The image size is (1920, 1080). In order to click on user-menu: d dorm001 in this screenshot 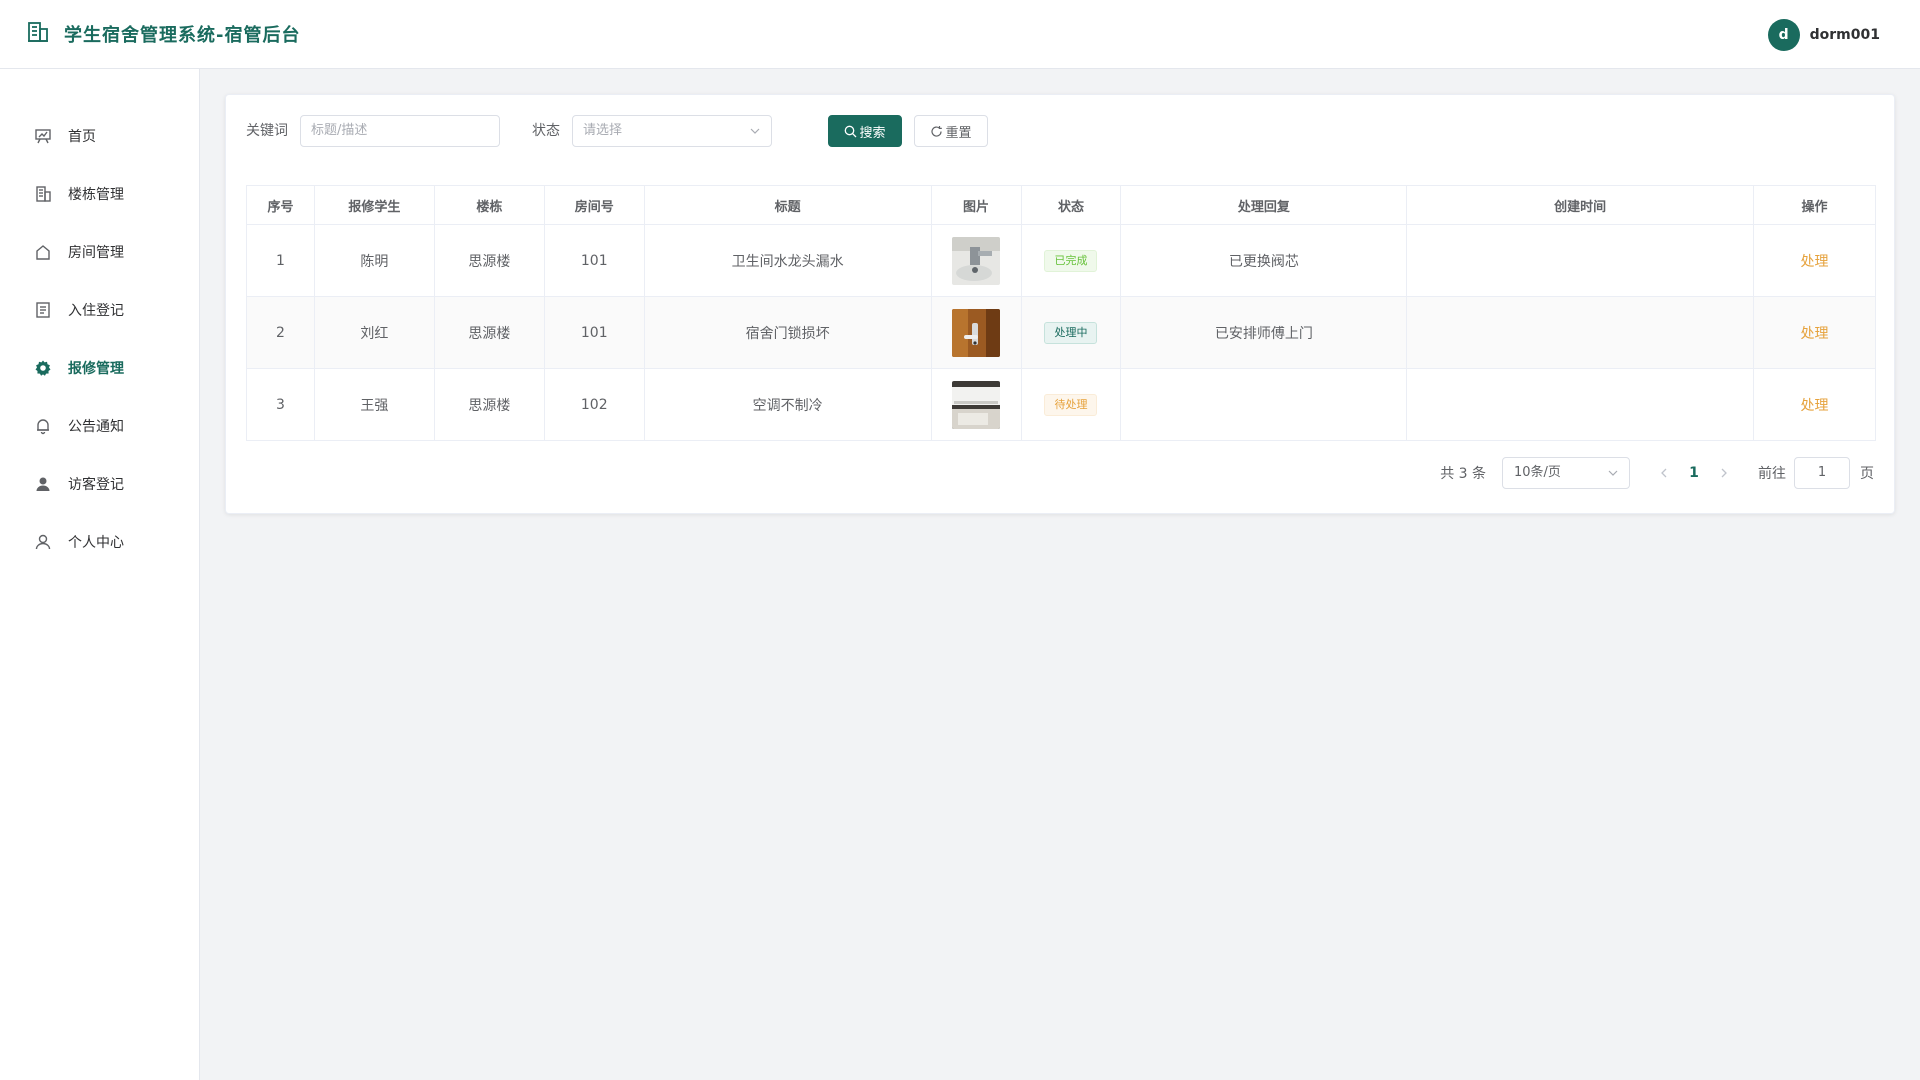, I will do `click(1823, 35)`.